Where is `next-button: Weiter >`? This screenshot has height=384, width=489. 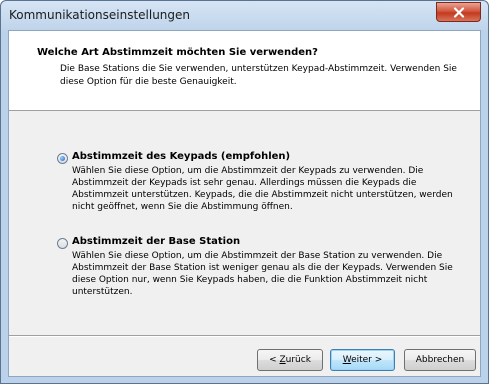 next-button: Weiter > is located at coordinates (362, 360).